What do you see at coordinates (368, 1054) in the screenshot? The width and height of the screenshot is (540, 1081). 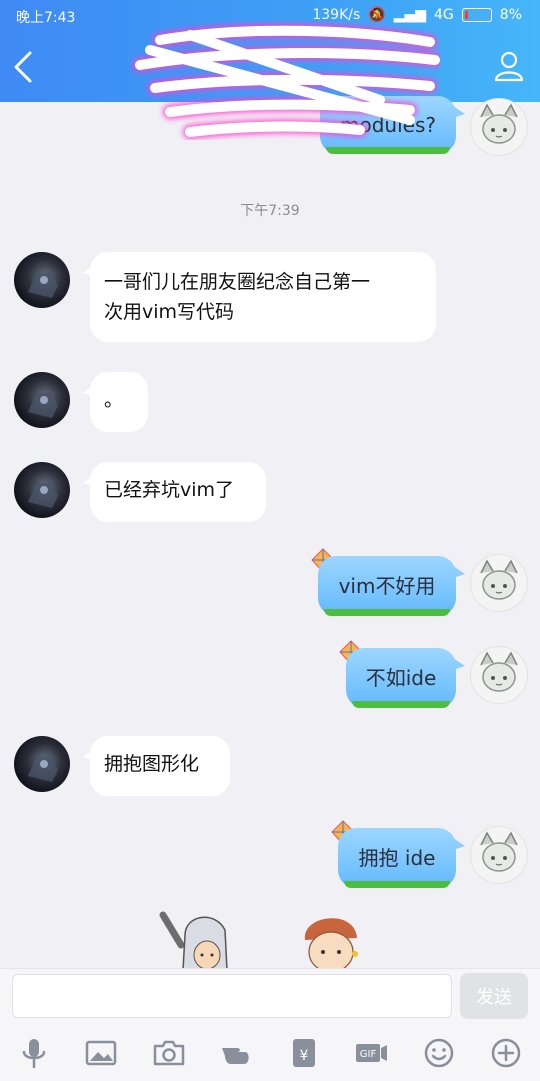 I see `svg-text: GIF` at bounding box center [368, 1054].